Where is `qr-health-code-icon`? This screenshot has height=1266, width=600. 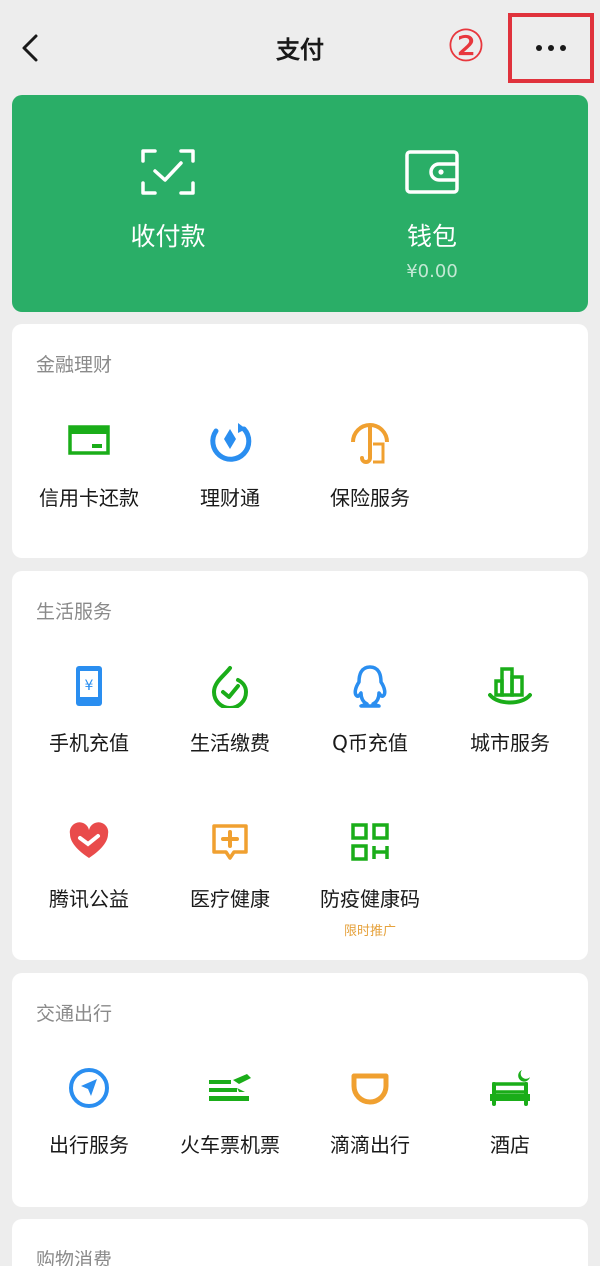
qr-health-code-icon is located at coordinates (370, 842).